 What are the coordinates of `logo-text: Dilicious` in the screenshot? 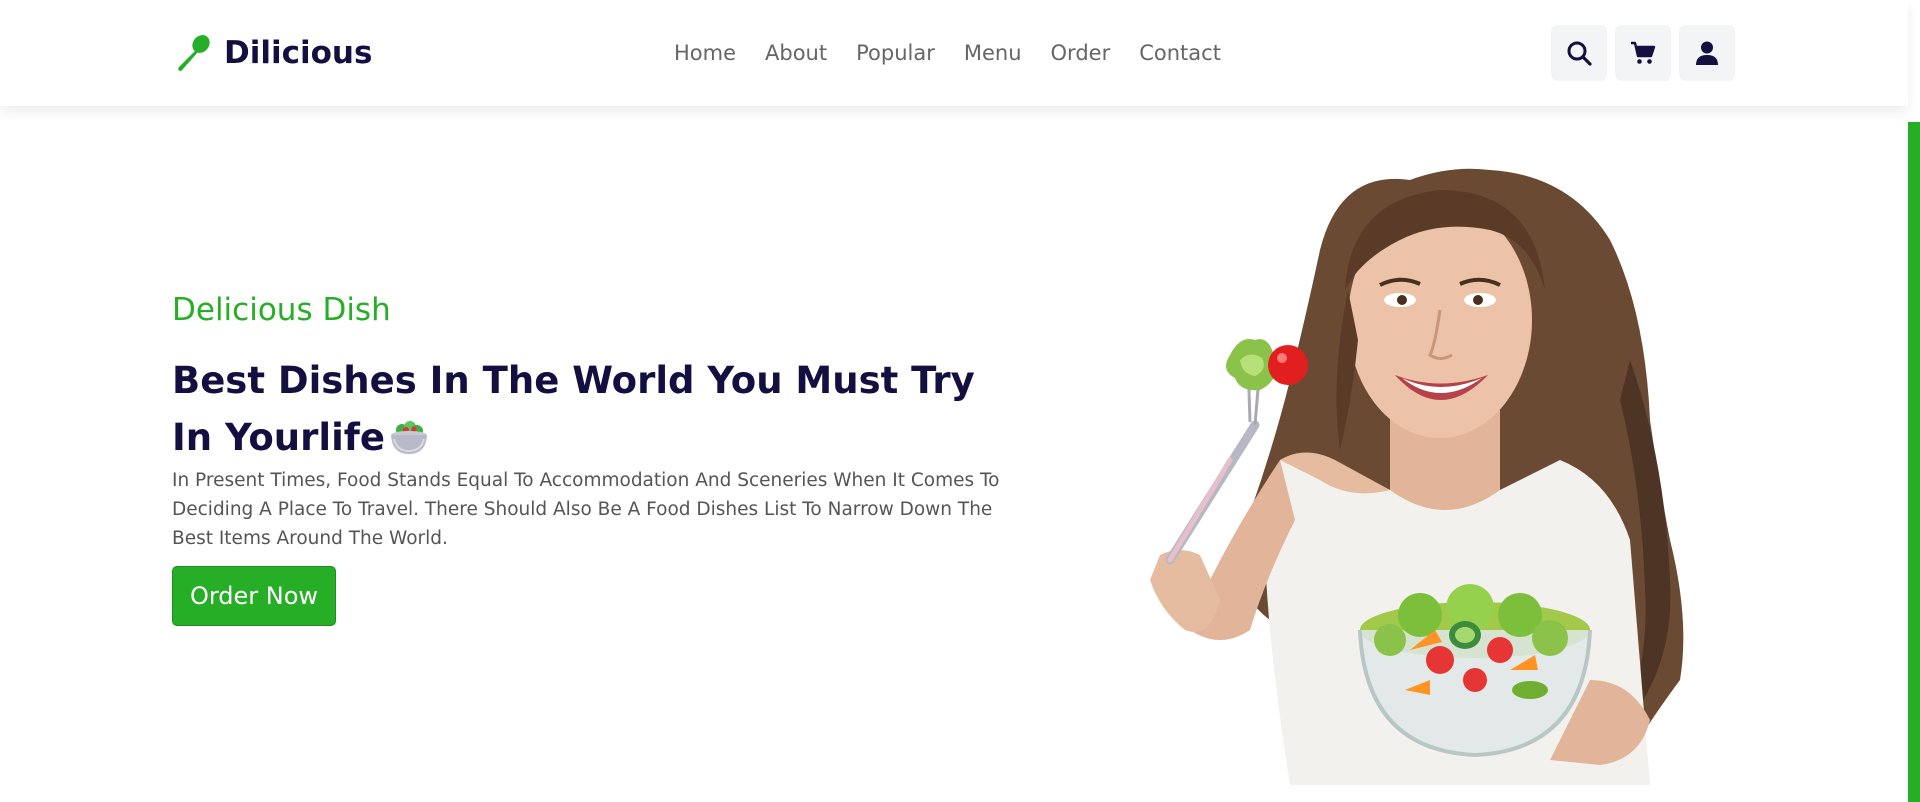 It's located at (298, 53).